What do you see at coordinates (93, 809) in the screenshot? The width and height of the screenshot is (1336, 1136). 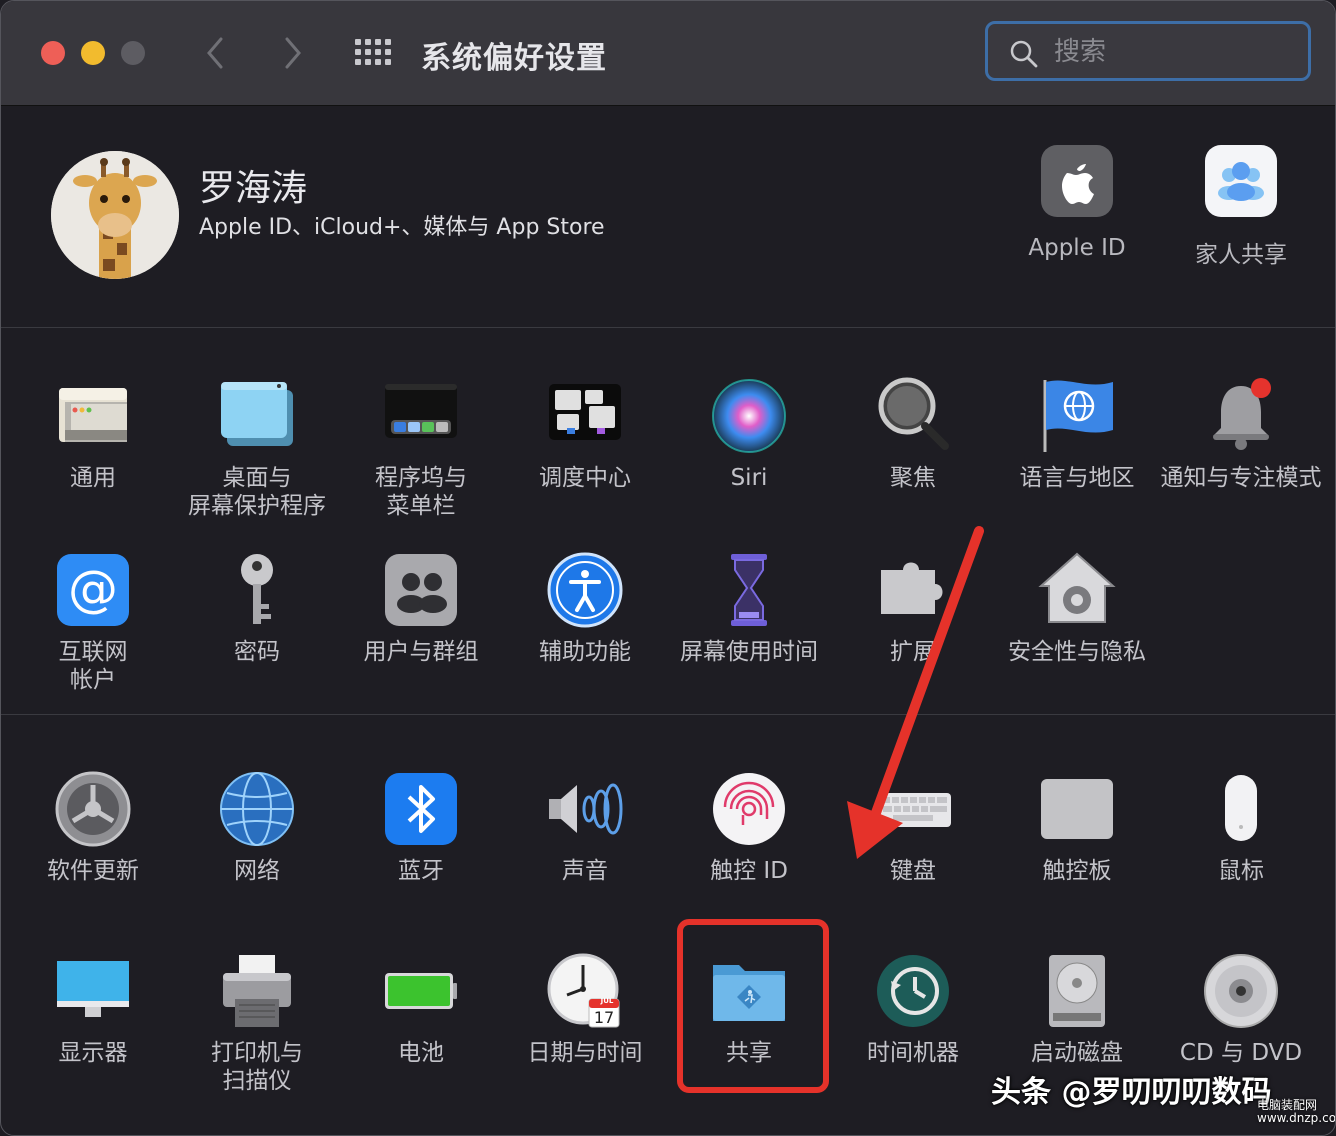 I see `software-update-icon` at bounding box center [93, 809].